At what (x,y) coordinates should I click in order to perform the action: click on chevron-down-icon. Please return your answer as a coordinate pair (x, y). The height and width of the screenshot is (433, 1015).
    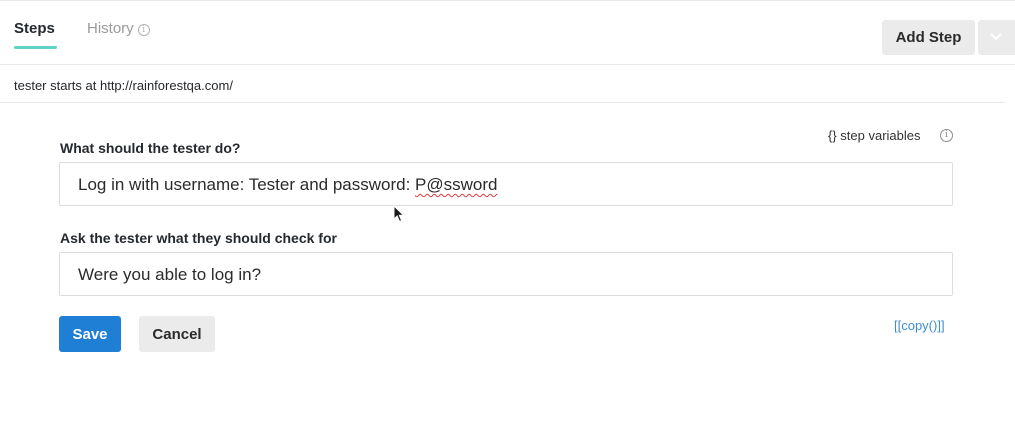
    Looking at the image, I should click on (996, 37).